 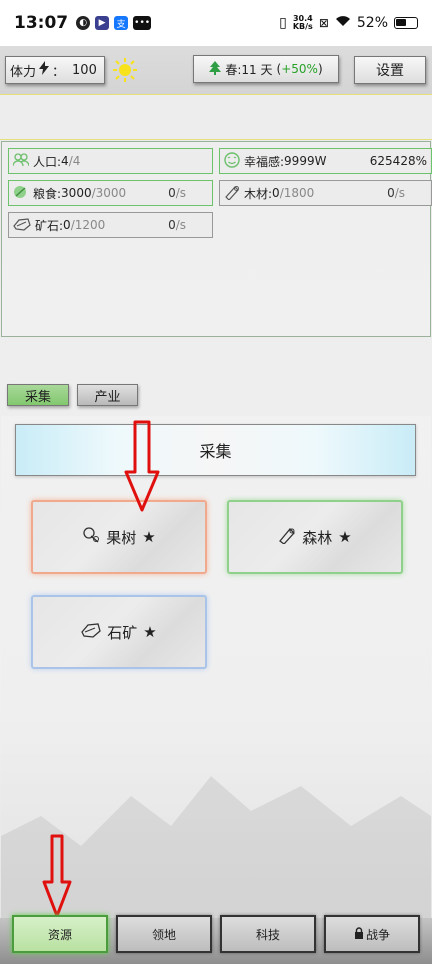 I want to click on season-display: 春:11 天 (+50%), so click(x=266, y=69).